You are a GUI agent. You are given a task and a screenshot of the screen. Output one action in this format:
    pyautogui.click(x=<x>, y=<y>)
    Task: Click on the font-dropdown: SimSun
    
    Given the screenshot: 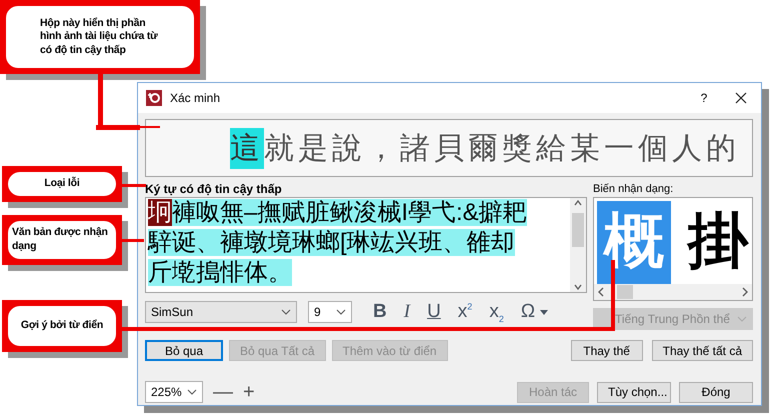 What is the action you would take?
    pyautogui.click(x=221, y=312)
    